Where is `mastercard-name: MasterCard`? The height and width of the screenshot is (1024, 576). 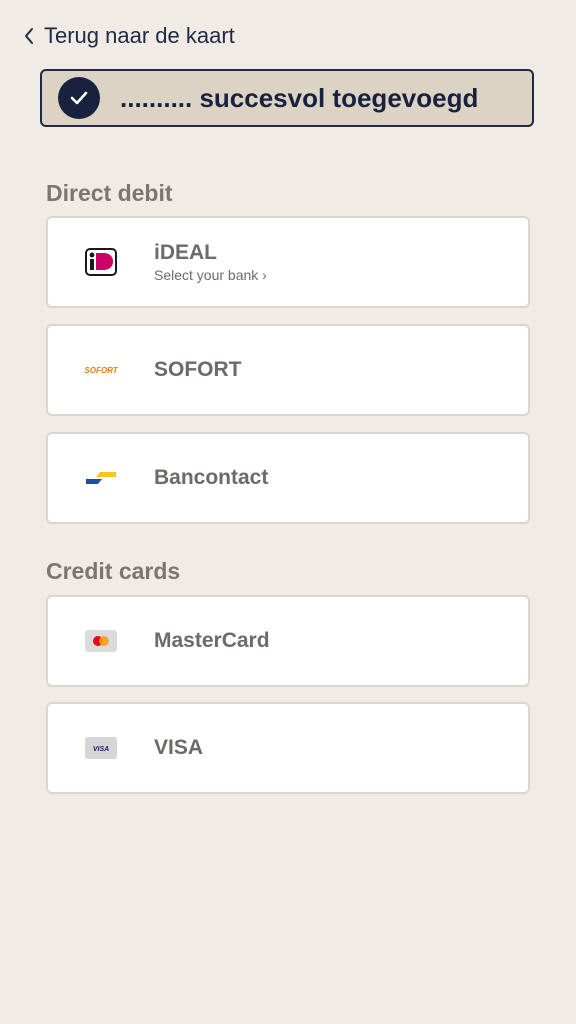
mastercard-name: MasterCard is located at coordinates (212, 640).